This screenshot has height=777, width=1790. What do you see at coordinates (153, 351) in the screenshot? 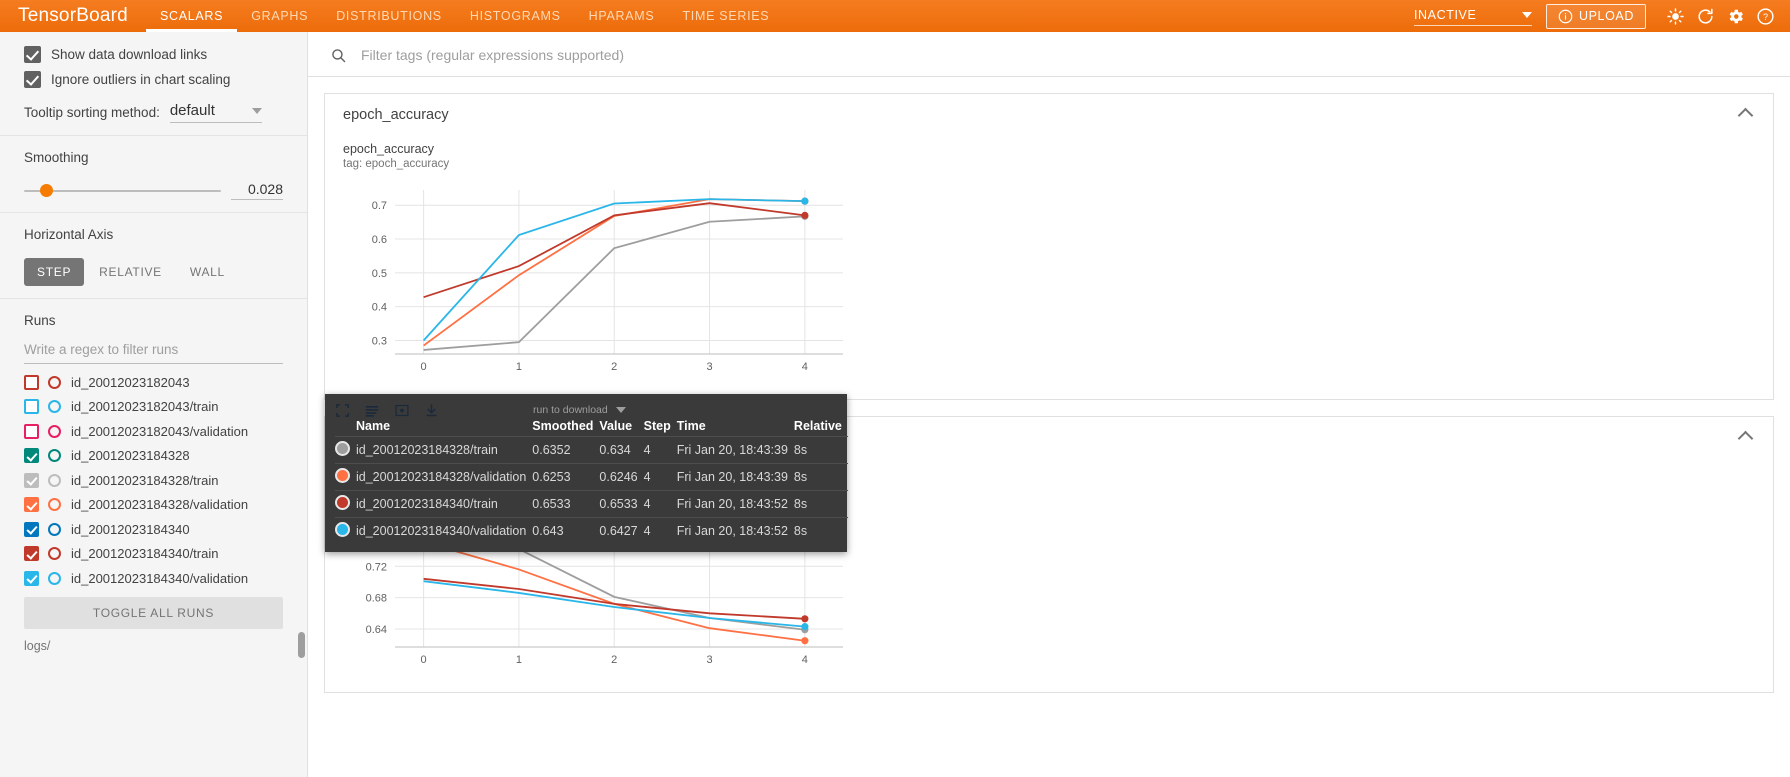
I see `runs-filter-input` at bounding box center [153, 351].